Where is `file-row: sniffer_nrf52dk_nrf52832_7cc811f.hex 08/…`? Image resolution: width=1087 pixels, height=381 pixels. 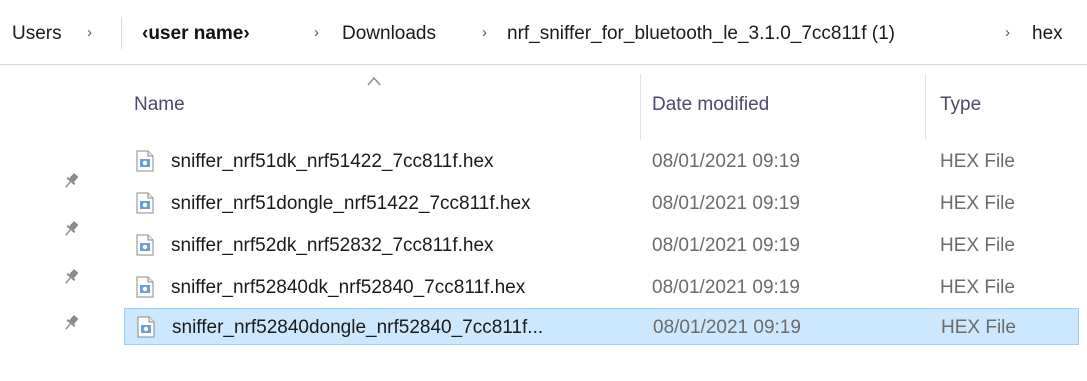 file-row: sniffer_nrf52dk_nrf52832_7cc811f.hex 08/… is located at coordinates (601, 245).